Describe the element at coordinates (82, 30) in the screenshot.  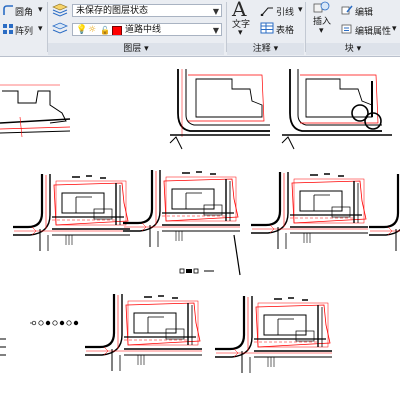
I see `layer-on-bulb-icon: 💡` at that location.